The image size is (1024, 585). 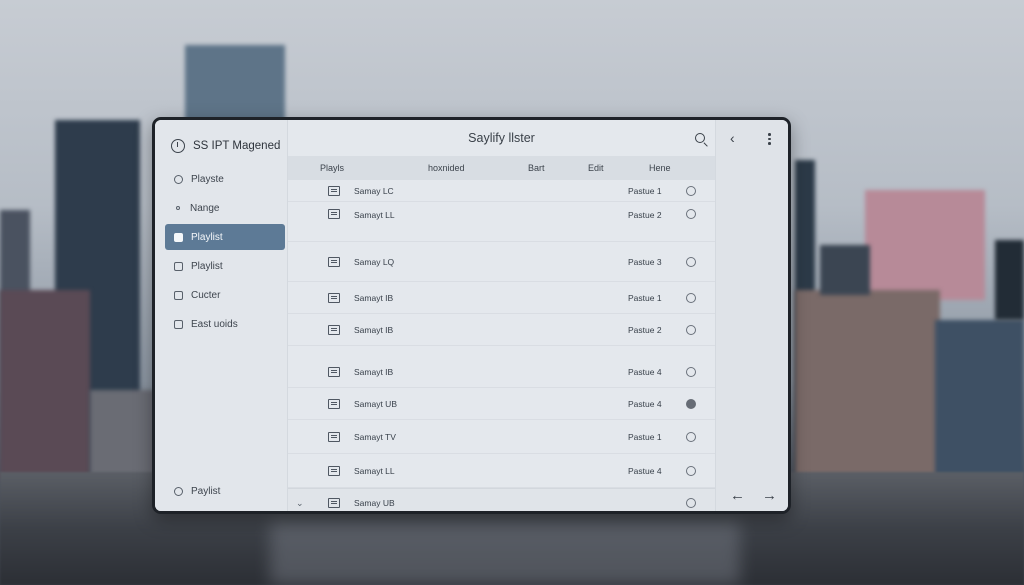 What do you see at coordinates (501, 437) in the screenshot?
I see `table-row: Samayt TV Pastue 1` at bounding box center [501, 437].